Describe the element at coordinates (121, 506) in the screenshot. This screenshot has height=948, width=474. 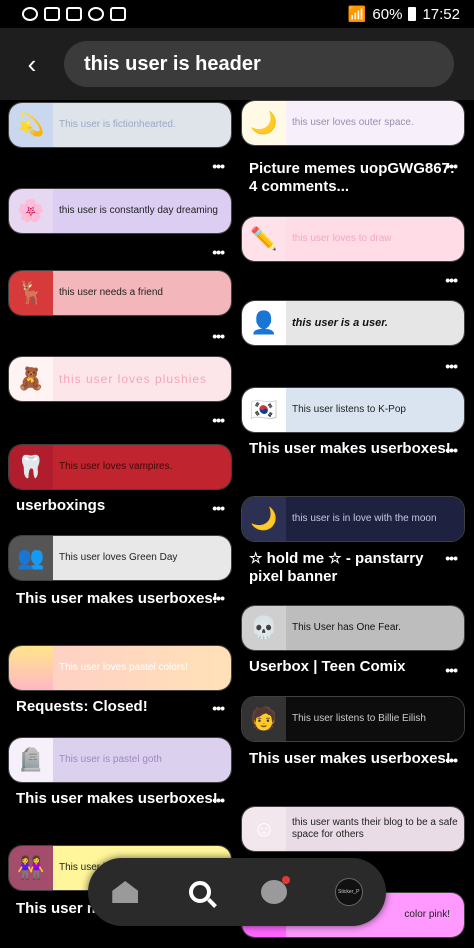
I see `post-title: userboxings` at that location.